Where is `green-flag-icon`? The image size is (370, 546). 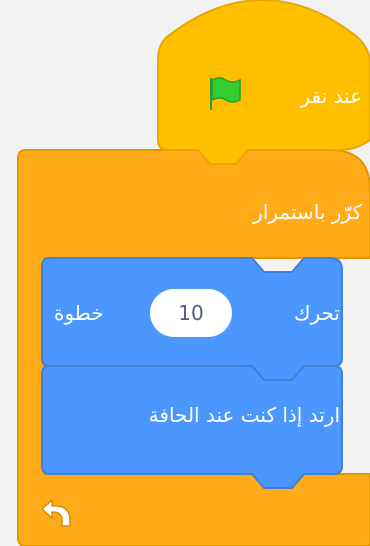 green-flag-icon is located at coordinates (225, 93).